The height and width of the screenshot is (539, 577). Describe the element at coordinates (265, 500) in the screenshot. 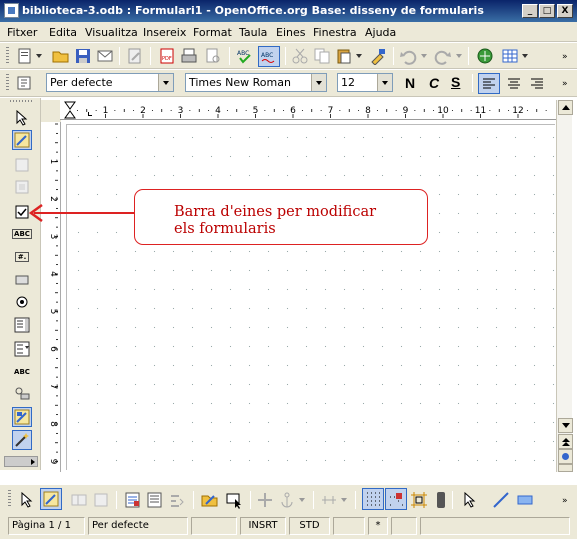

I see `position-size-icon` at that location.